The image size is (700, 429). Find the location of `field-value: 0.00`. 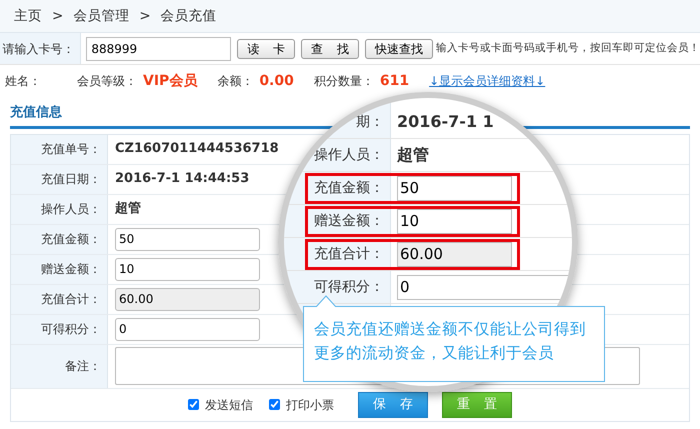

field-value: 0.00 is located at coordinates (276, 81).